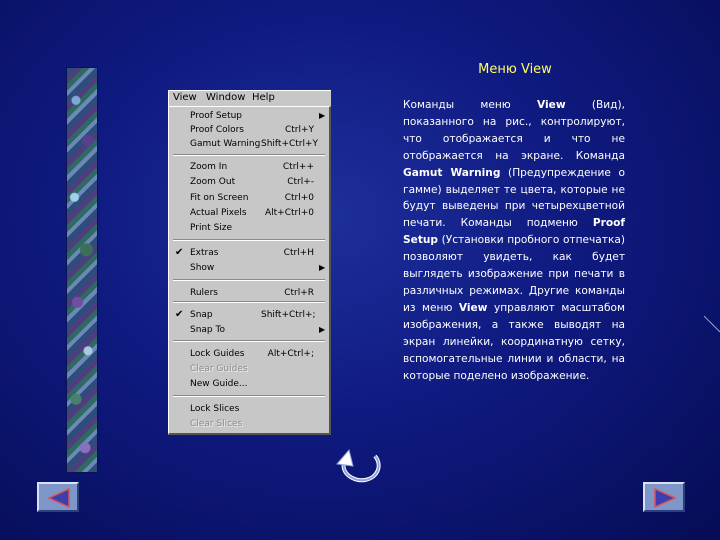 The height and width of the screenshot is (540, 720). What do you see at coordinates (216, 116) in the screenshot?
I see `menu-item-label: Proof Setup` at bounding box center [216, 116].